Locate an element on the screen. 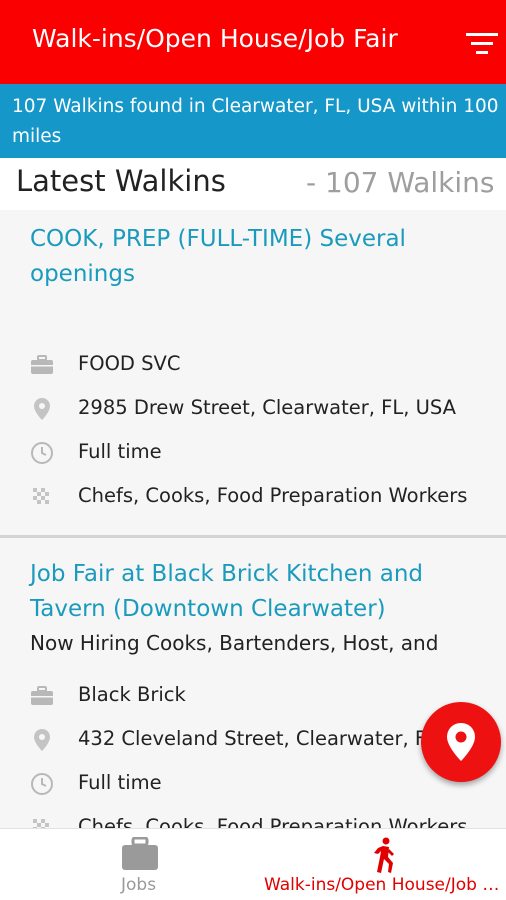  nav-walkins-label: Walk-ins/Open House/Job Fair is located at coordinates (384, 885).